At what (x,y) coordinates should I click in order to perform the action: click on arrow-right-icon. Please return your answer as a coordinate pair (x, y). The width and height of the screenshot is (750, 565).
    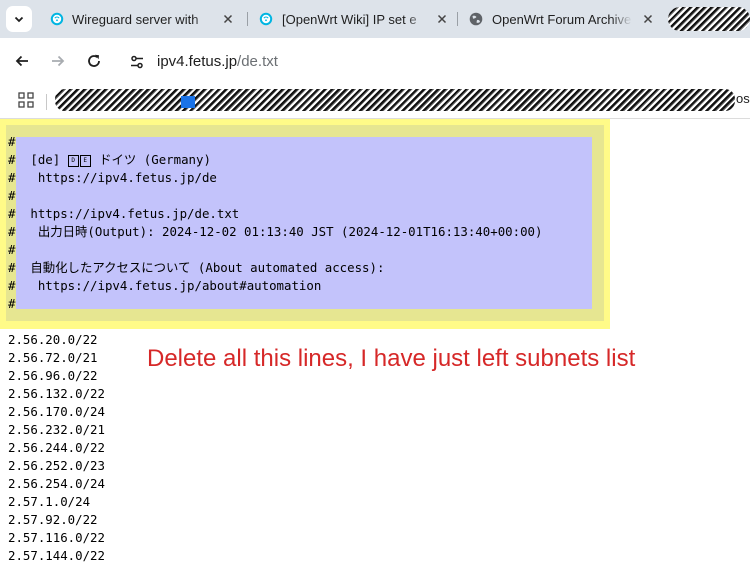
    Looking at the image, I should click on (58, 61).